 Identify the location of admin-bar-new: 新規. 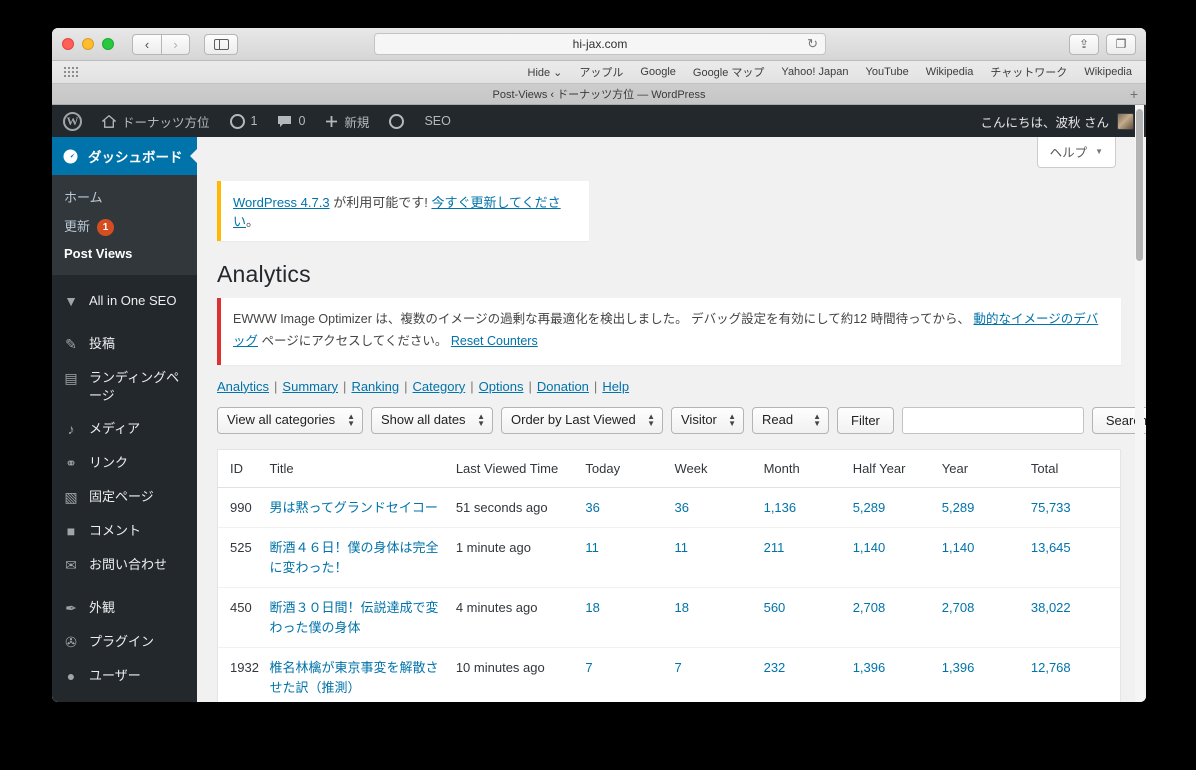
(347, 121).